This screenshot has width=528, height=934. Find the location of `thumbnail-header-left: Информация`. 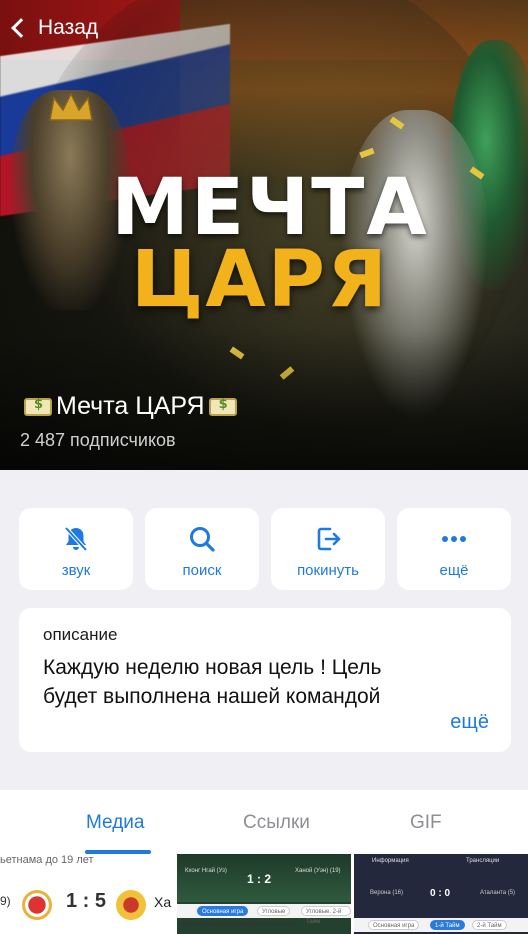

thumbnail-header-left: Информация is located at coordinates (390, 861).